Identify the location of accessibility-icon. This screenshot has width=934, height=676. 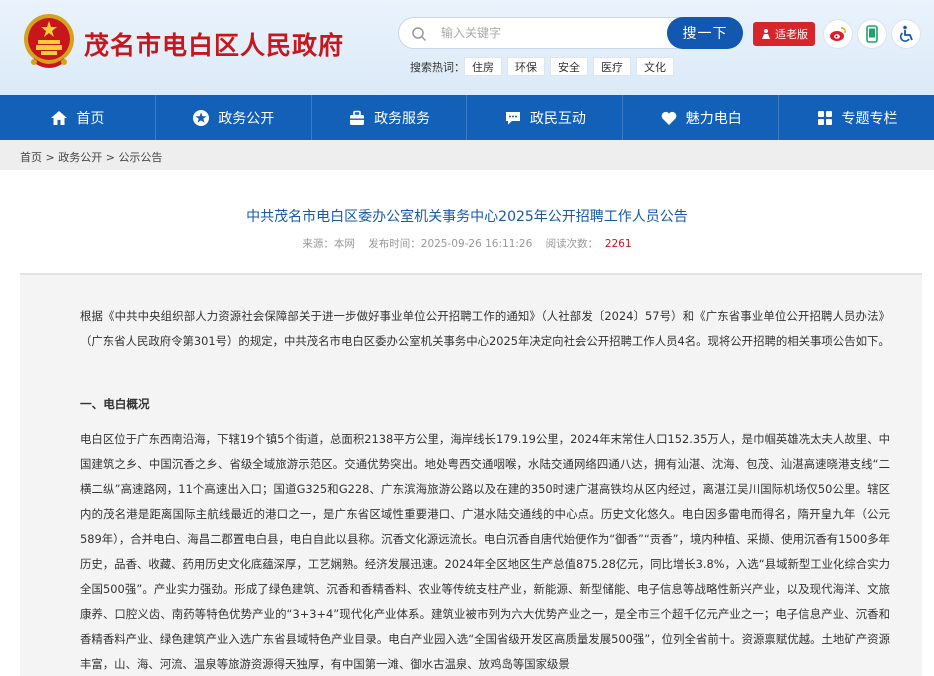
(906, 33).